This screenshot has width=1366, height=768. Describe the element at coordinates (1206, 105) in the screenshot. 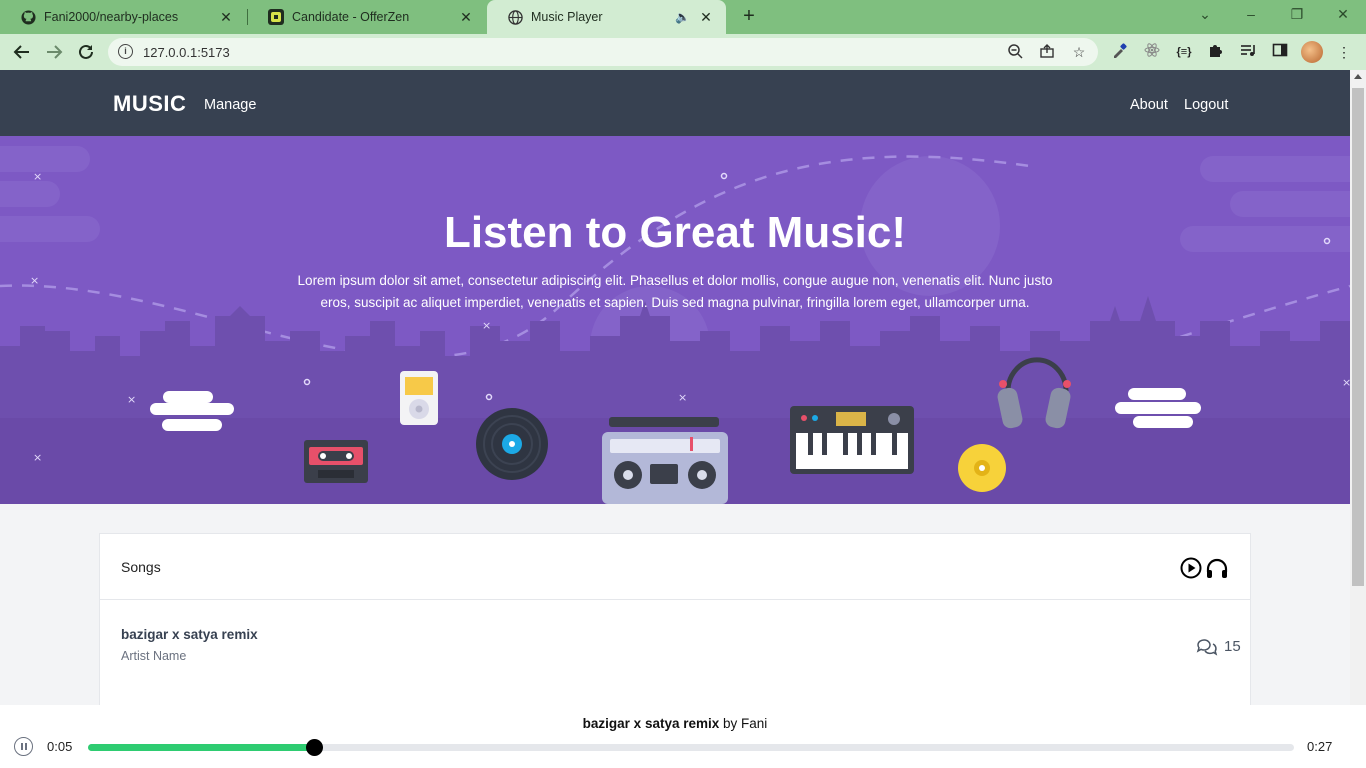

I see `nav-logout: Logout` at that location.